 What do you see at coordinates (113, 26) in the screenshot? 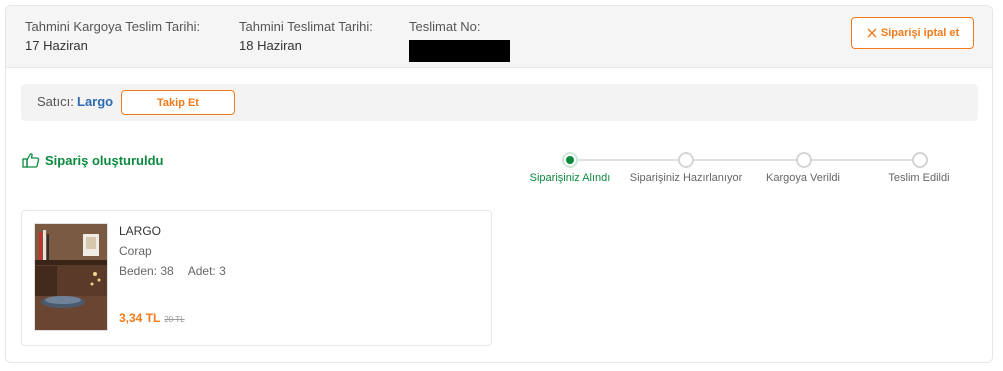
I see `cargo-date-label: Tahmini Kargoya Teslim Tarihi:` at bounding box center [113, 26].